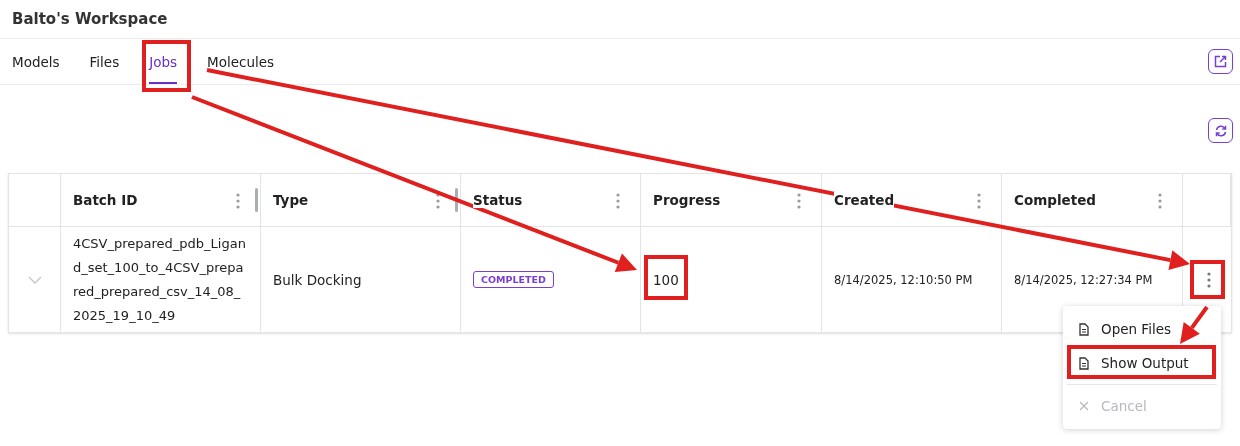 This screenshot has height=446, width=1240. Describe the element at coordinates (1142, 363) in the screenshot. I see `menu-item: Show Output` at that location.